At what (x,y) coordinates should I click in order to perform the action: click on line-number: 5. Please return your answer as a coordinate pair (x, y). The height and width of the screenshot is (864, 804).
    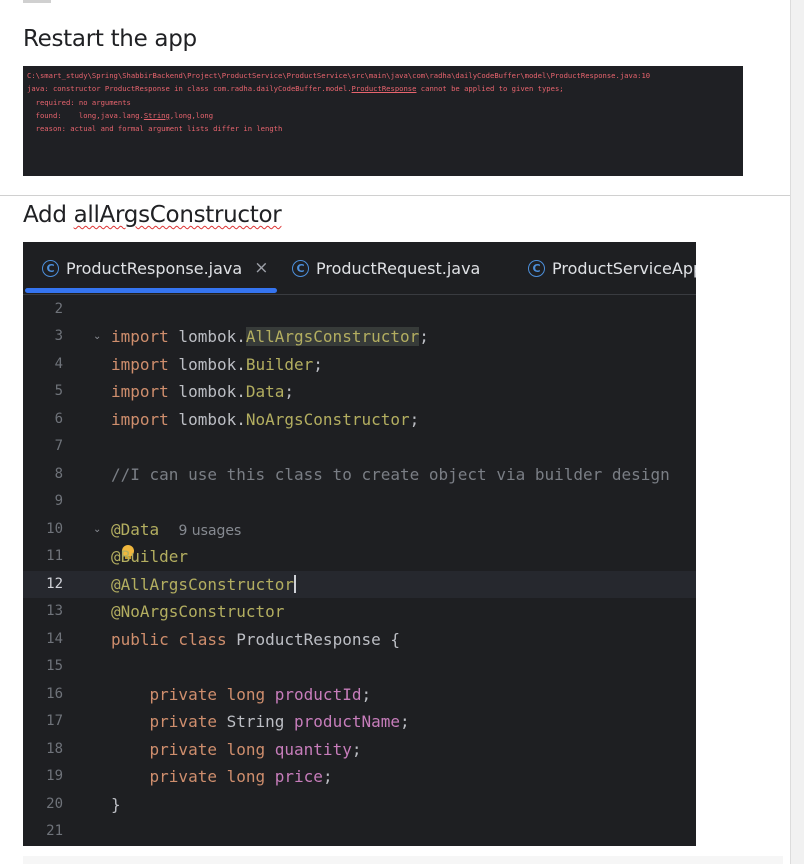
    Looking at the image, I should click on (58, 391).